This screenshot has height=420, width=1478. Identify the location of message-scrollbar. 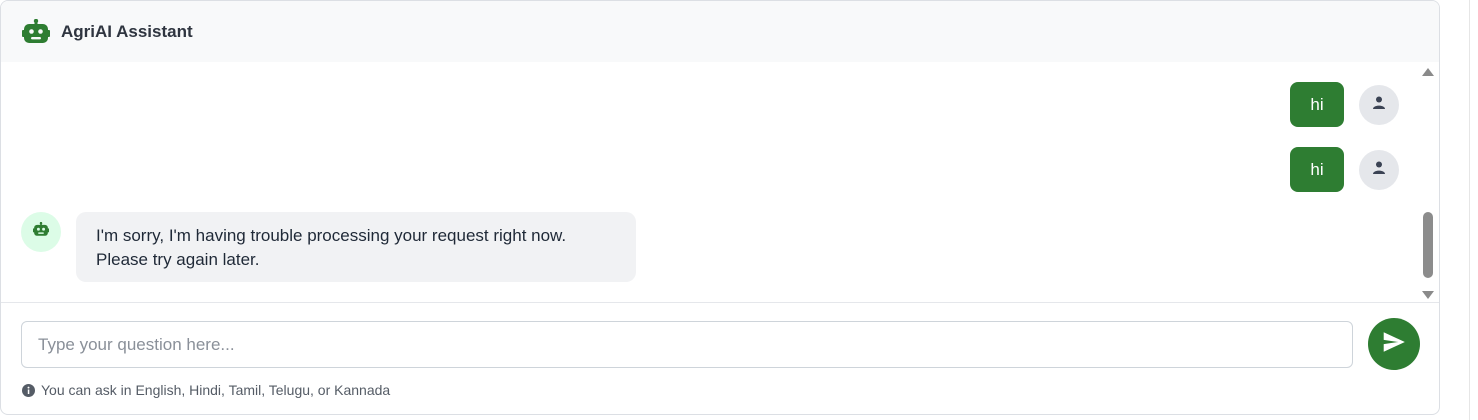
(1428, 183).